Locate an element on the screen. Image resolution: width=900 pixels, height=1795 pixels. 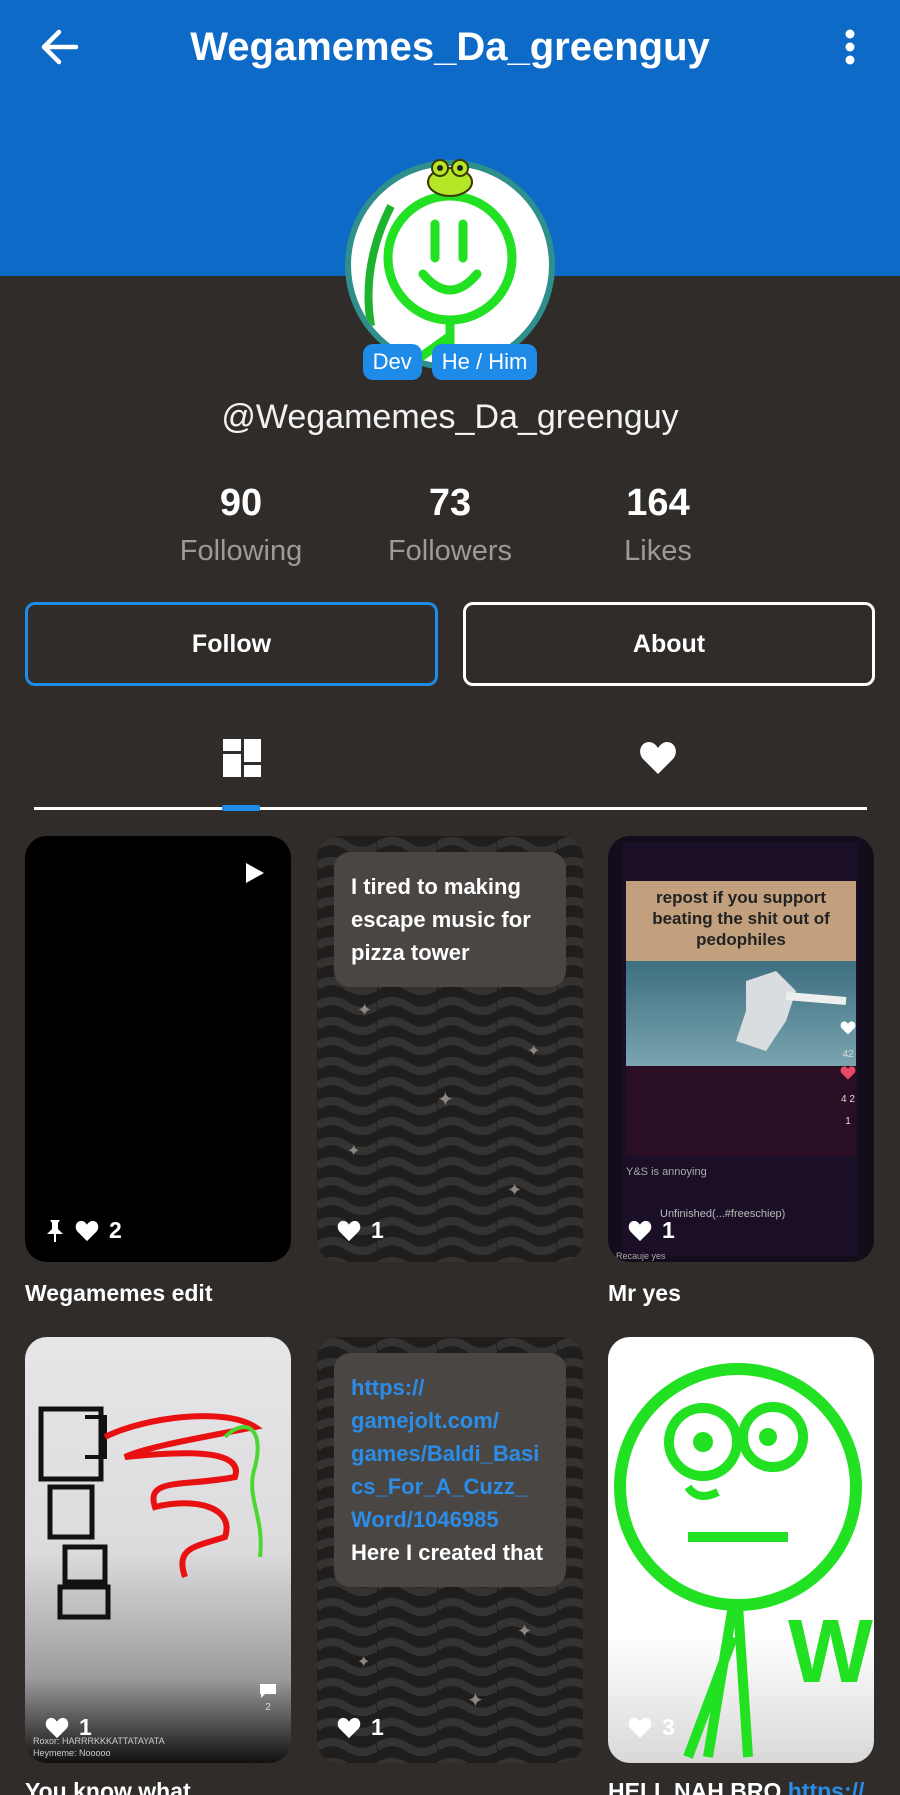
post-caption: HELL NAH BRO https:// is located at coordinates (741, 1786).